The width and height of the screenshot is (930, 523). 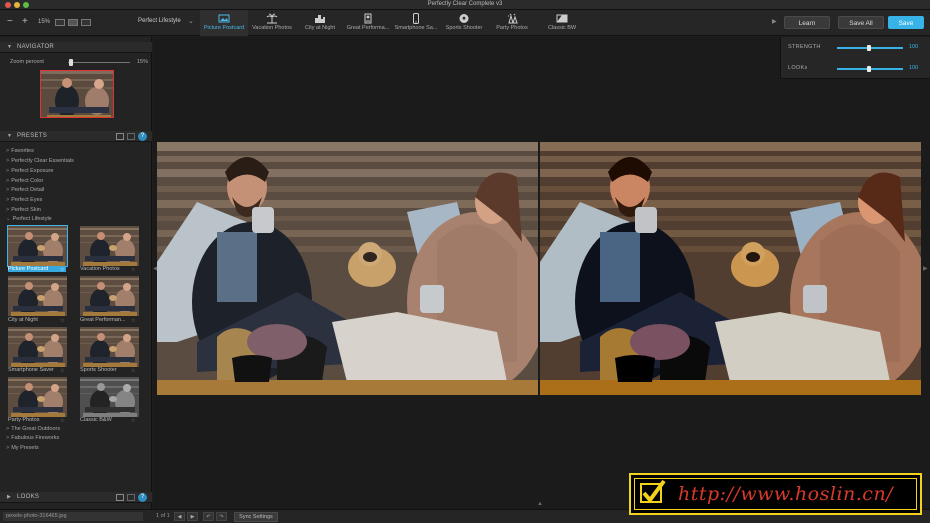 What do you see at coordinates (24, 200) in the screenshot?
I see `tree-item-perfect-eyes: > Perfect Eyes` at bounding box center [24, 200].